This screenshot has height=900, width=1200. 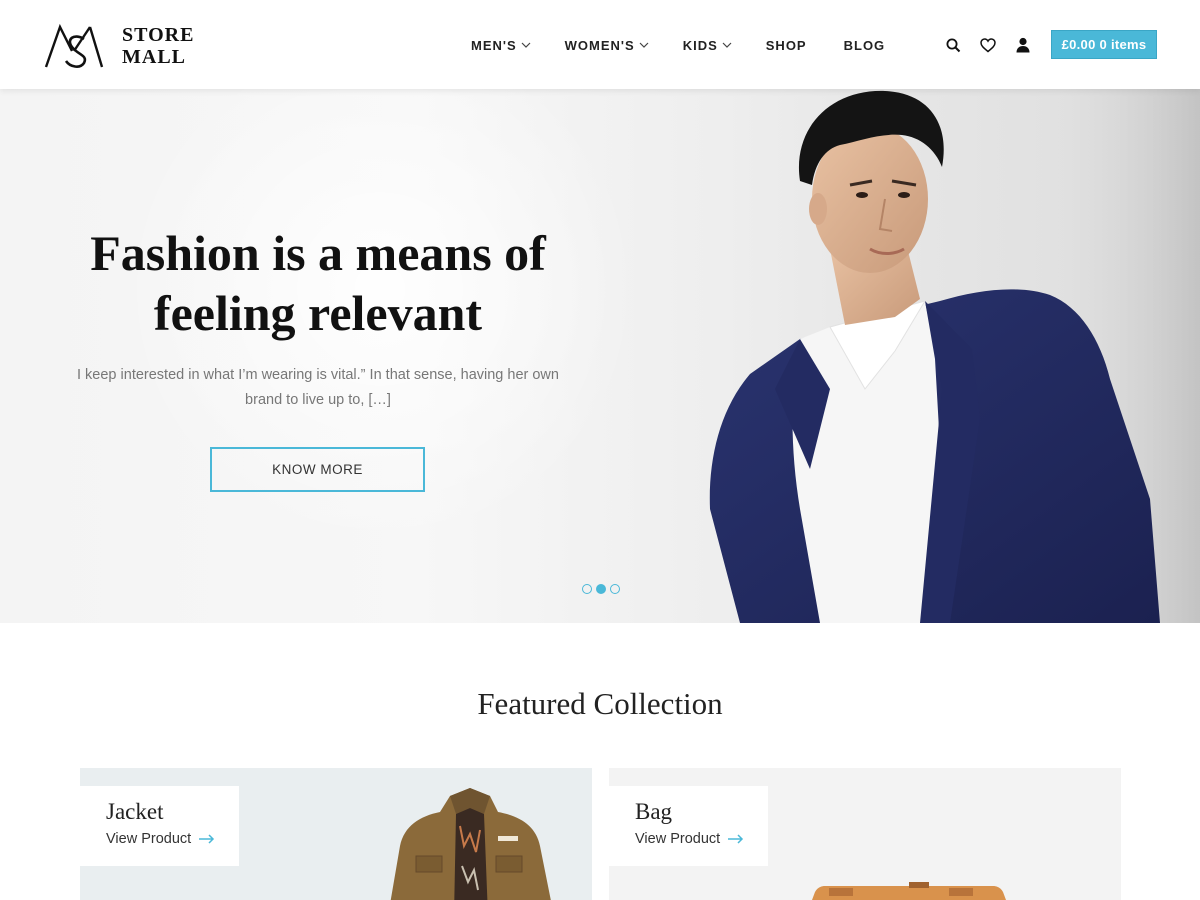 What do you see at coordinates (600, 703) in the screenshot?
I see `featured-collection-title: Featured Collection` at bounding box center [600, 703].